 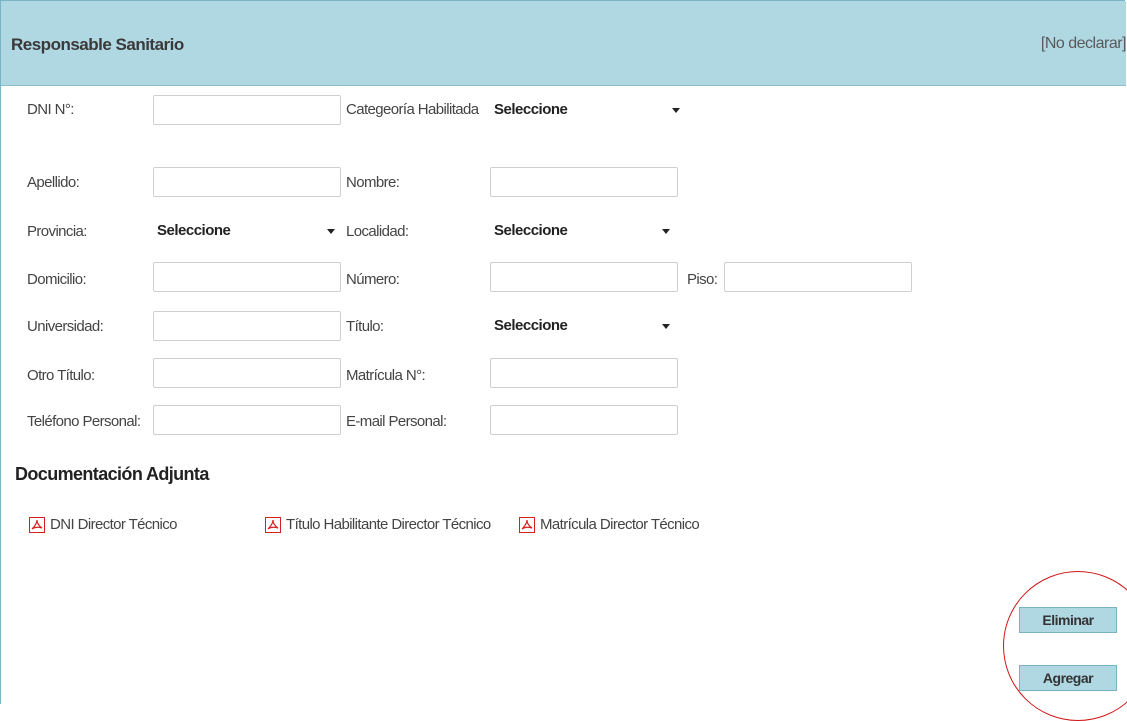 I want to click on dni-label: DNI N°:, so click(x=50, y=109).